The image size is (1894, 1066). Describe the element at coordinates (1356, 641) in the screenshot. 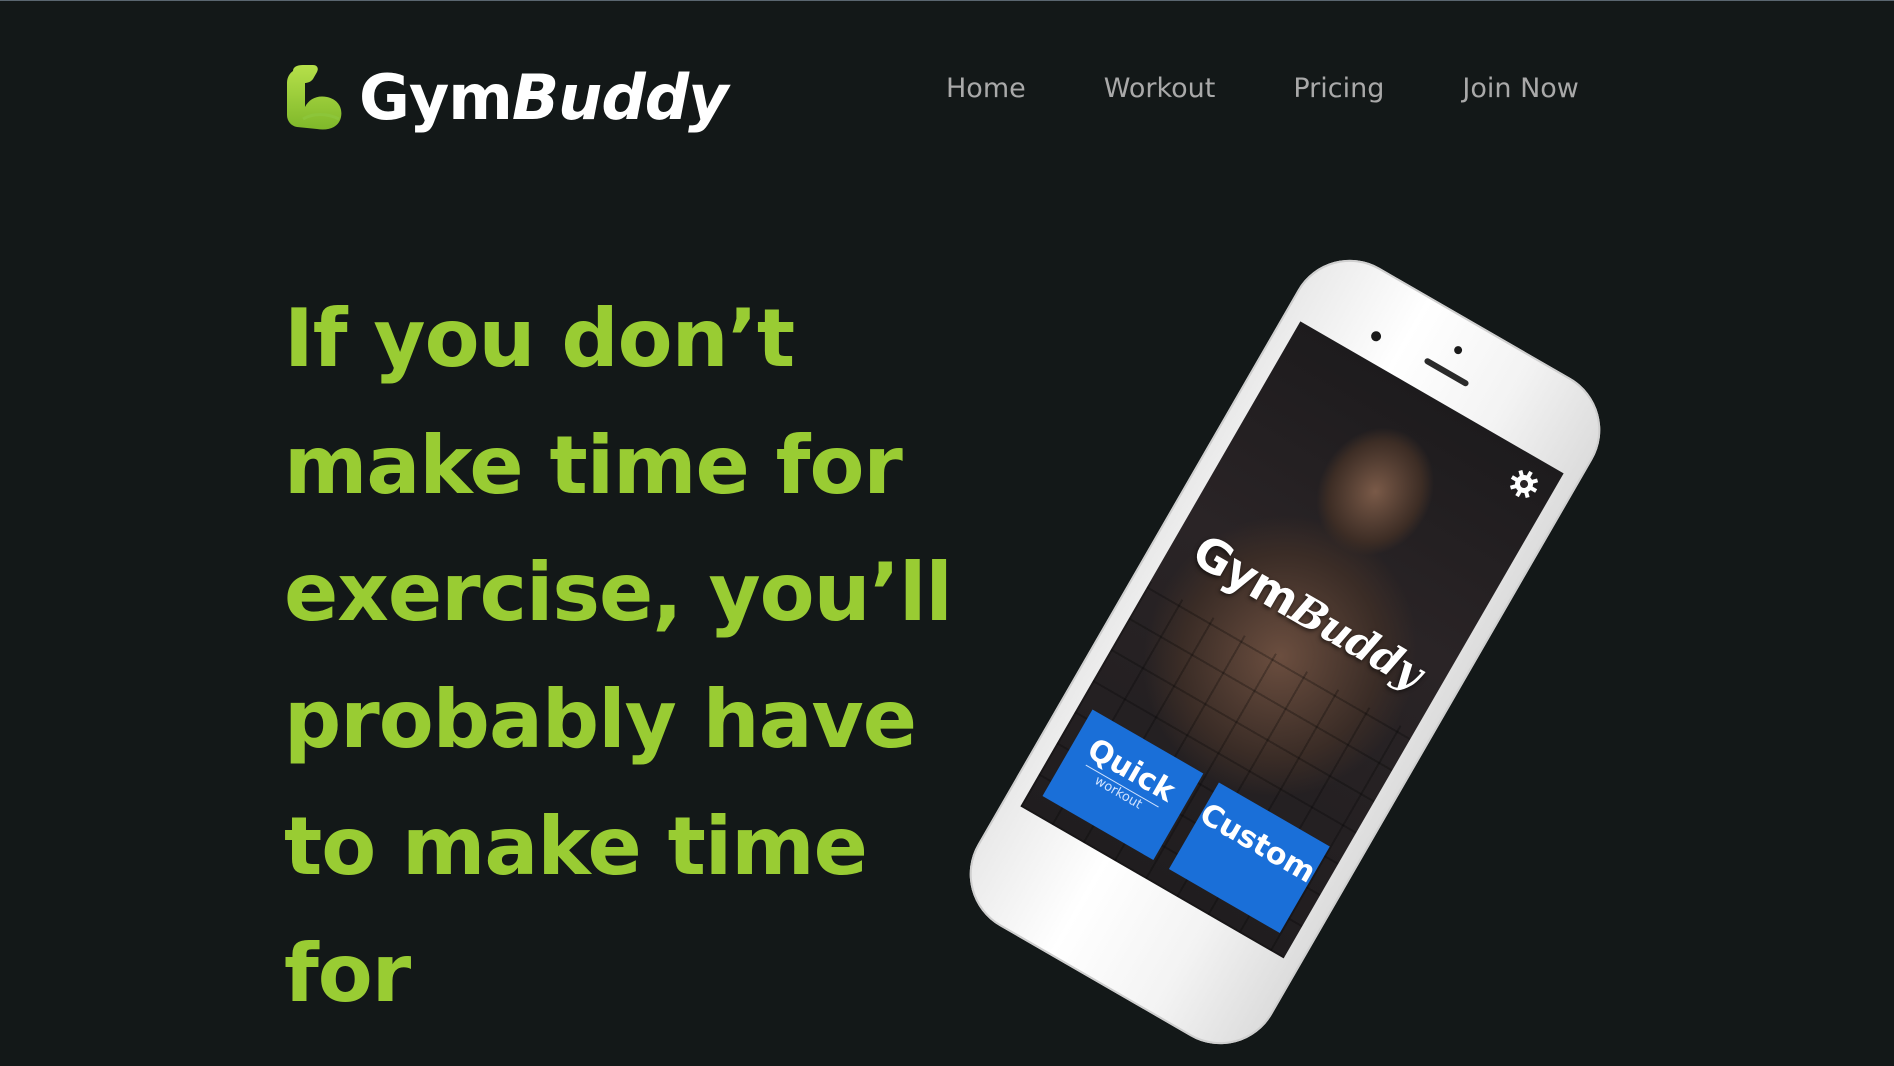

I see `app-logo-italic: Buddy` at that location.